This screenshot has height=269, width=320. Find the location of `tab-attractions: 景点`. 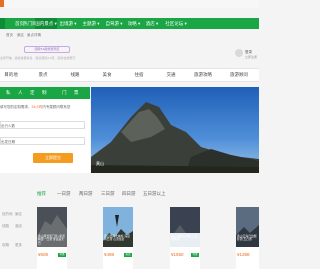

tab-attractions: 景点 is located at coordinates (43, 75).